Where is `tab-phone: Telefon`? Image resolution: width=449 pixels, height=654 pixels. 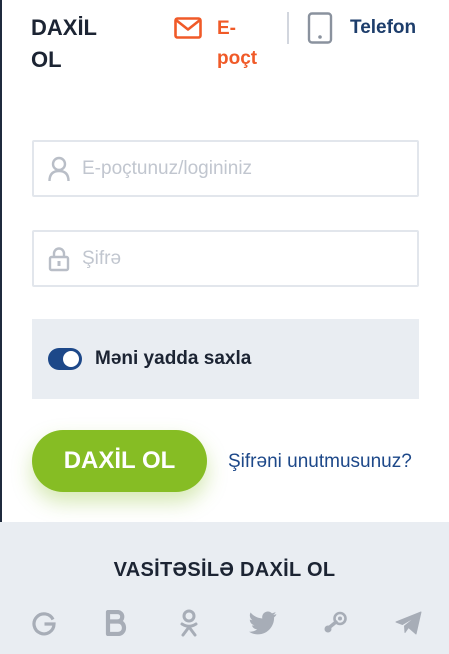
tab-phone: Telefon is located at coordinates (361, 28).